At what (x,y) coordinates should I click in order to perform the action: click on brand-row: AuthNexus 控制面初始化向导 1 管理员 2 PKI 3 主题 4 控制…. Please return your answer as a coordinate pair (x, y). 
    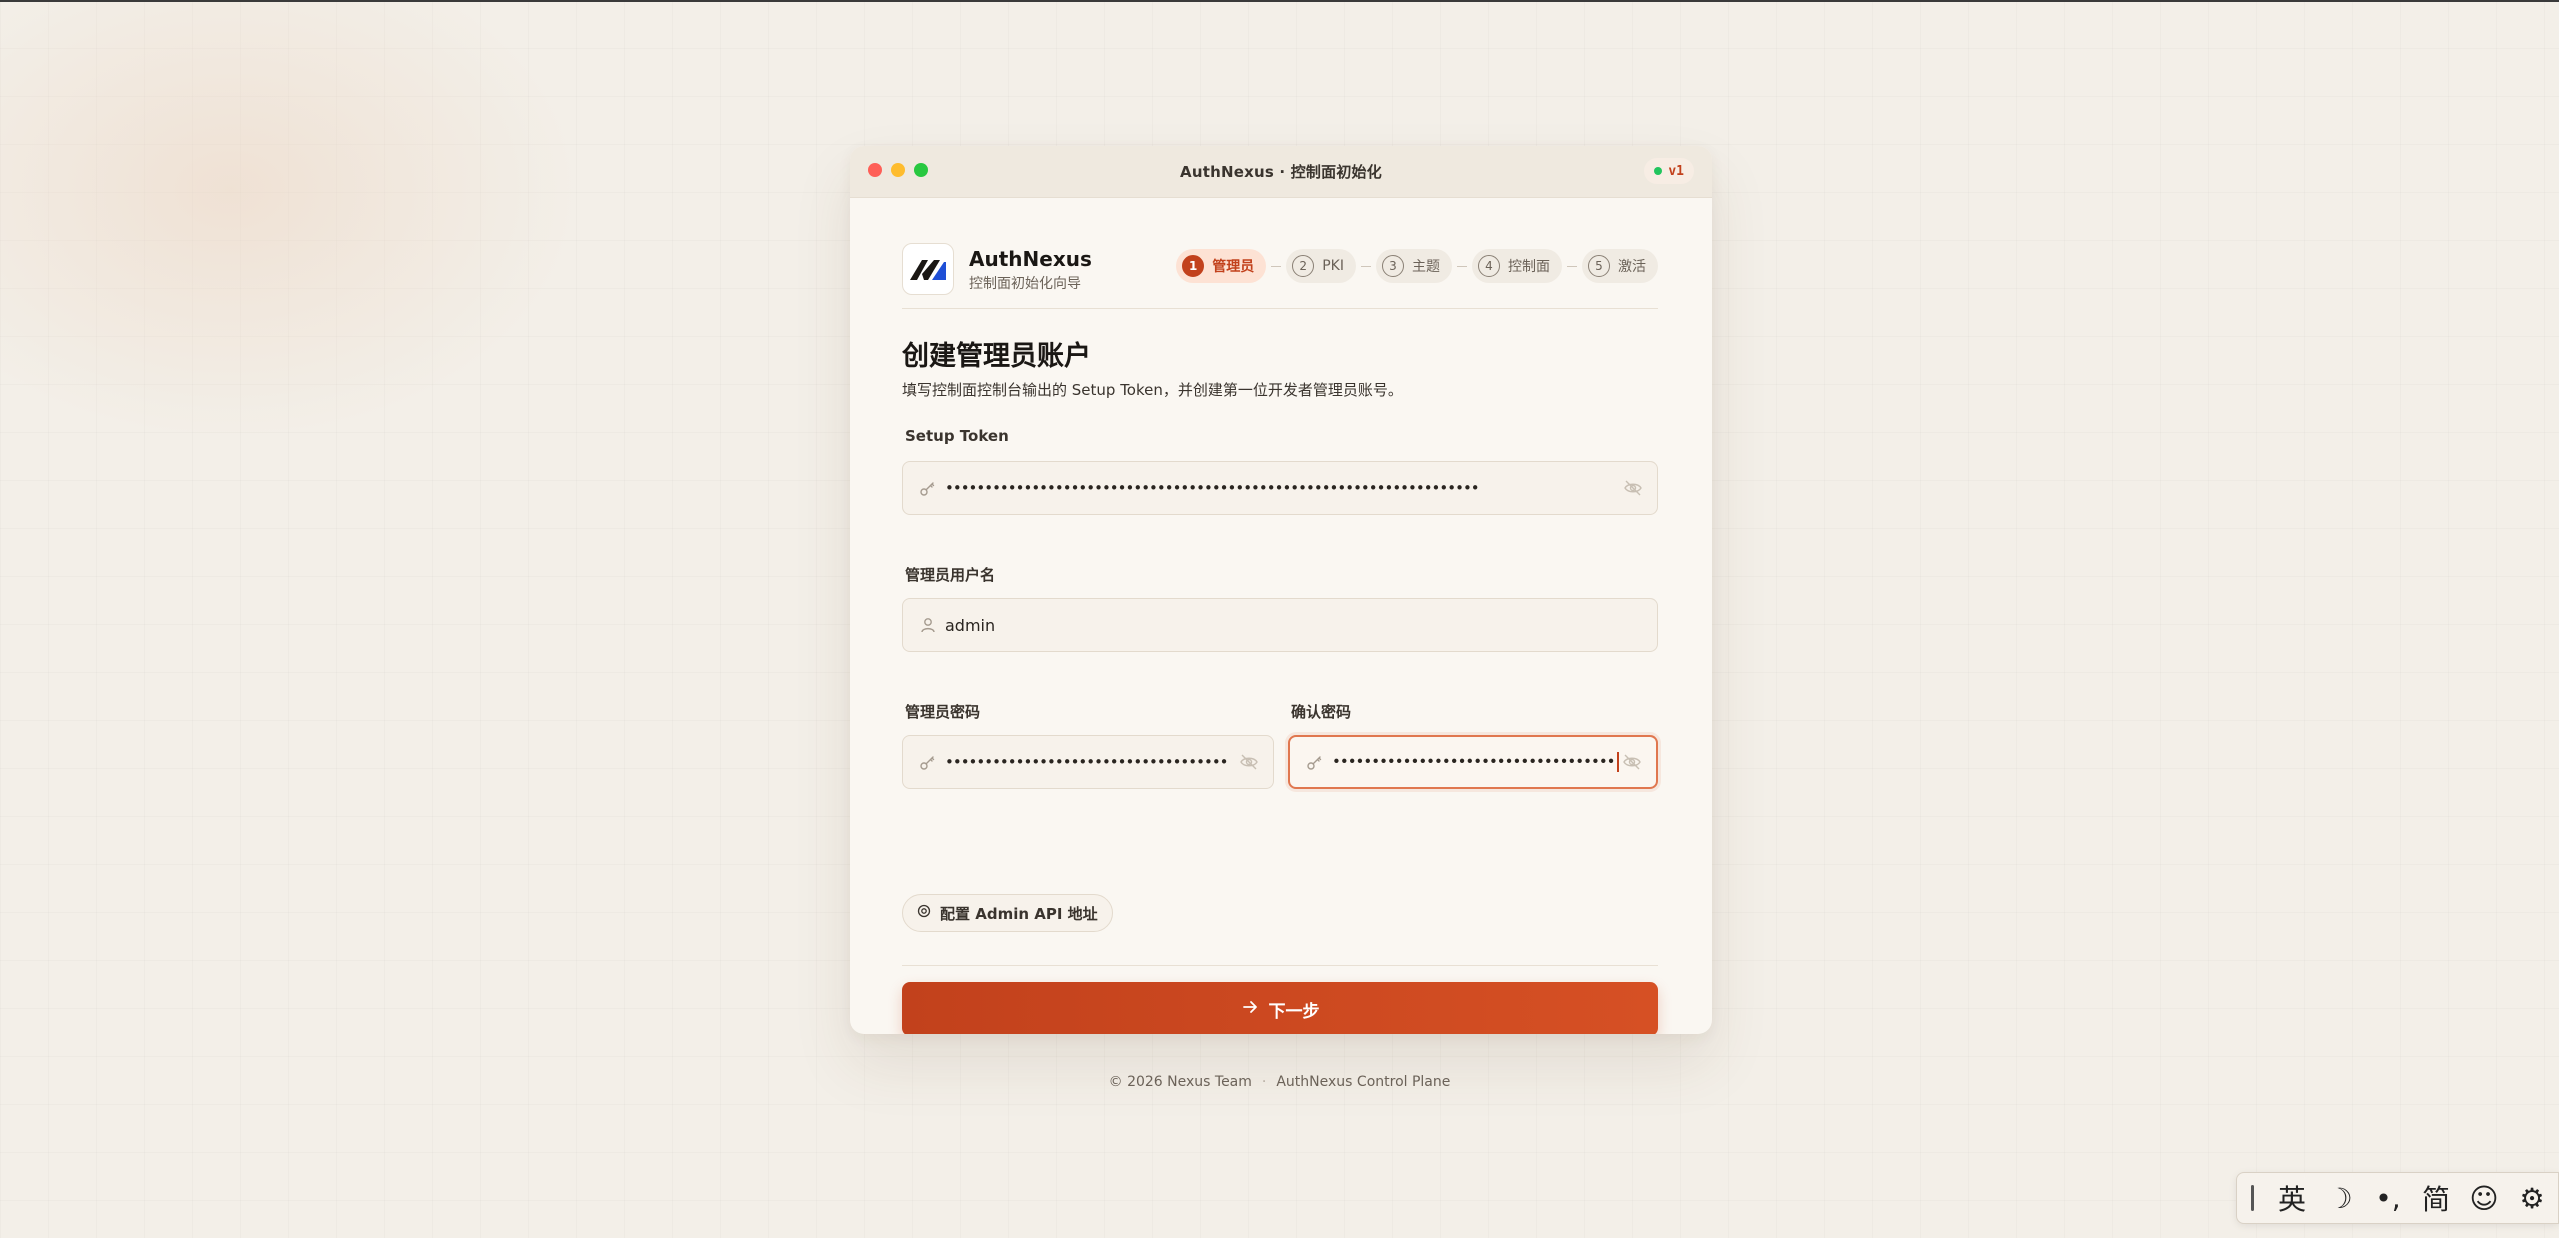
    Looking at the image, I should click on (1280, 271).